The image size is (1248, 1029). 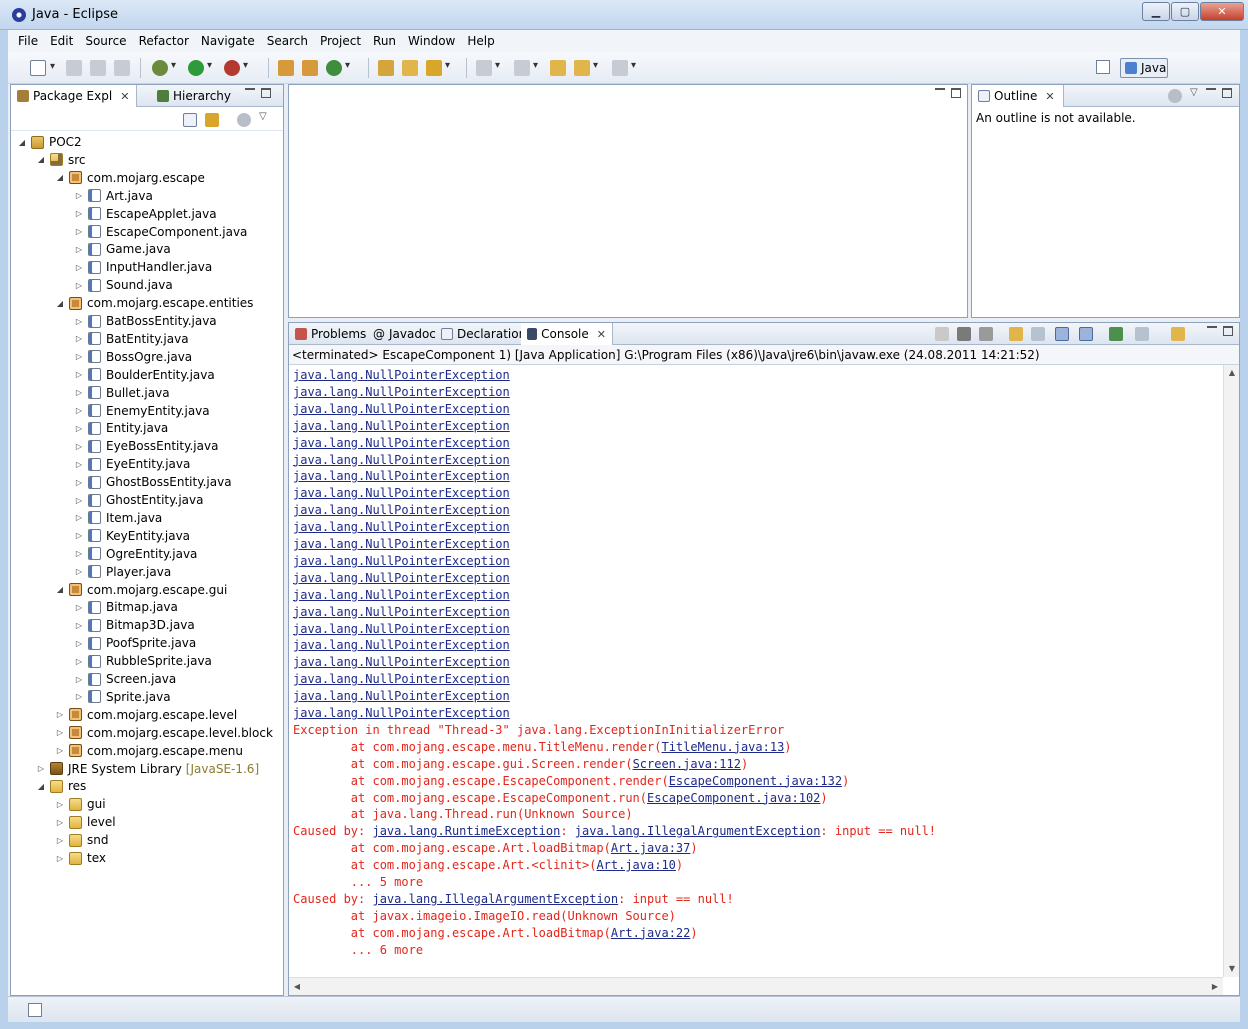 What do you see at coordinates (1116, 334) in the screenshot?
I see `pin-console-icon` at bounding box center [1116, 334].